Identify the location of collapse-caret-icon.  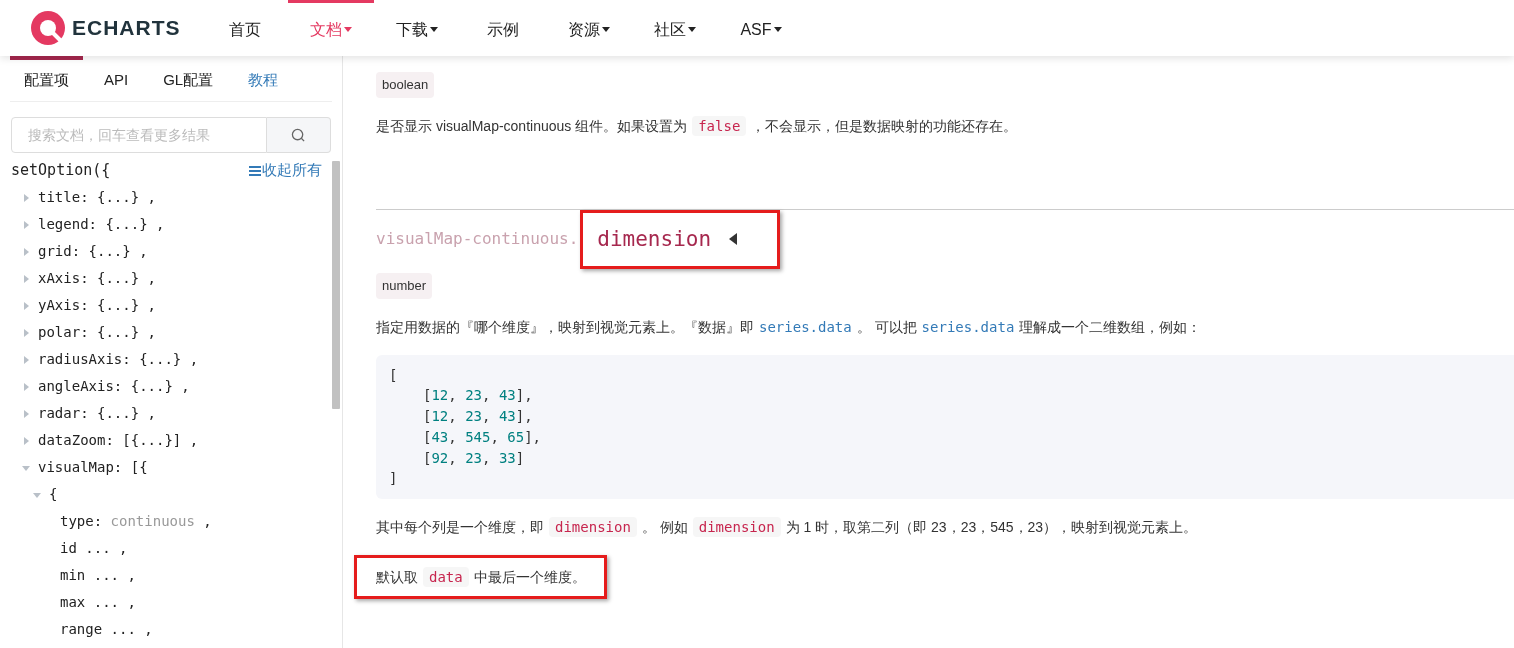
(733, 239).